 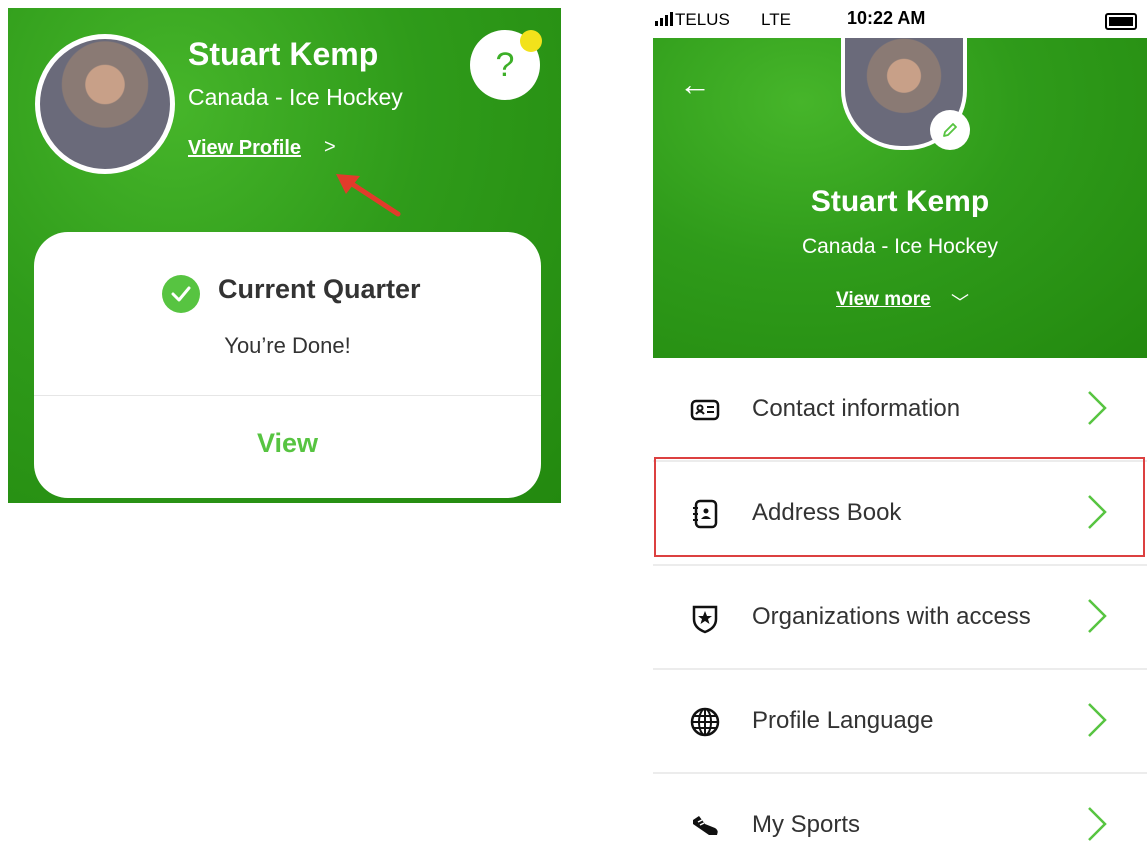 I want to click on view-more-link: View more, so click(x=883, y=300).